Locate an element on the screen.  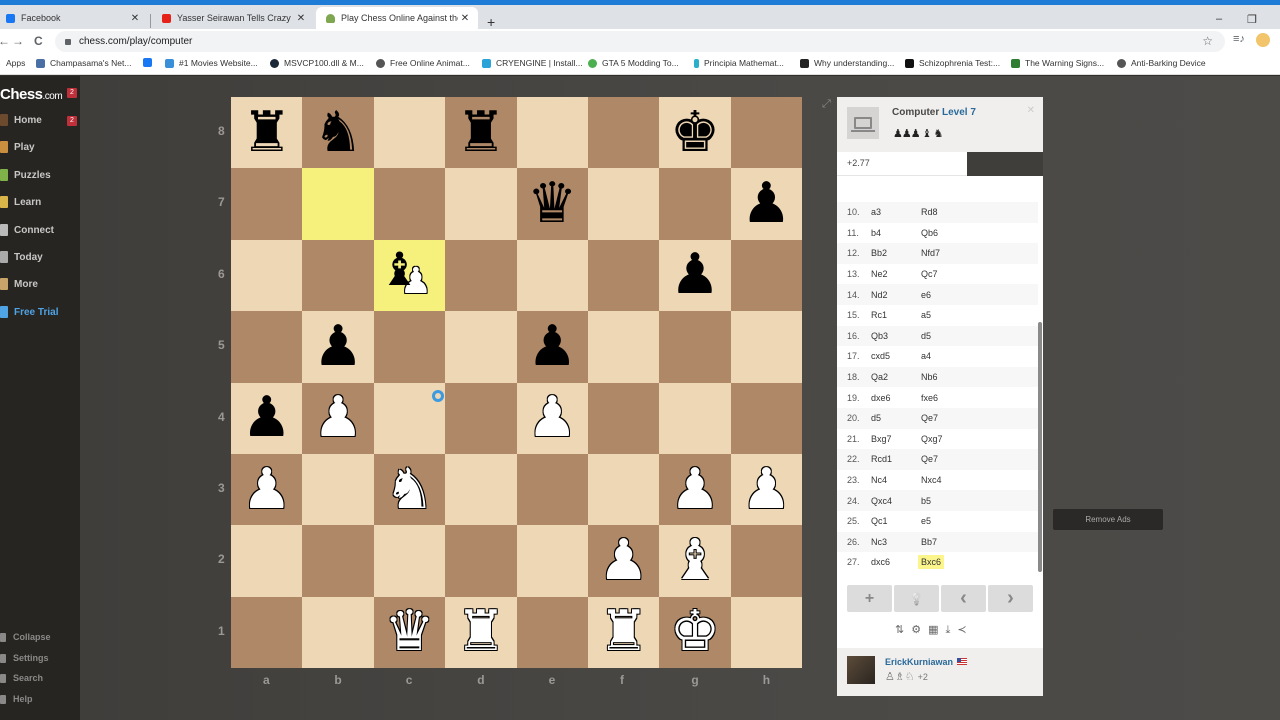
sidebar-settings: Settings is located at coordinates (24, 658).